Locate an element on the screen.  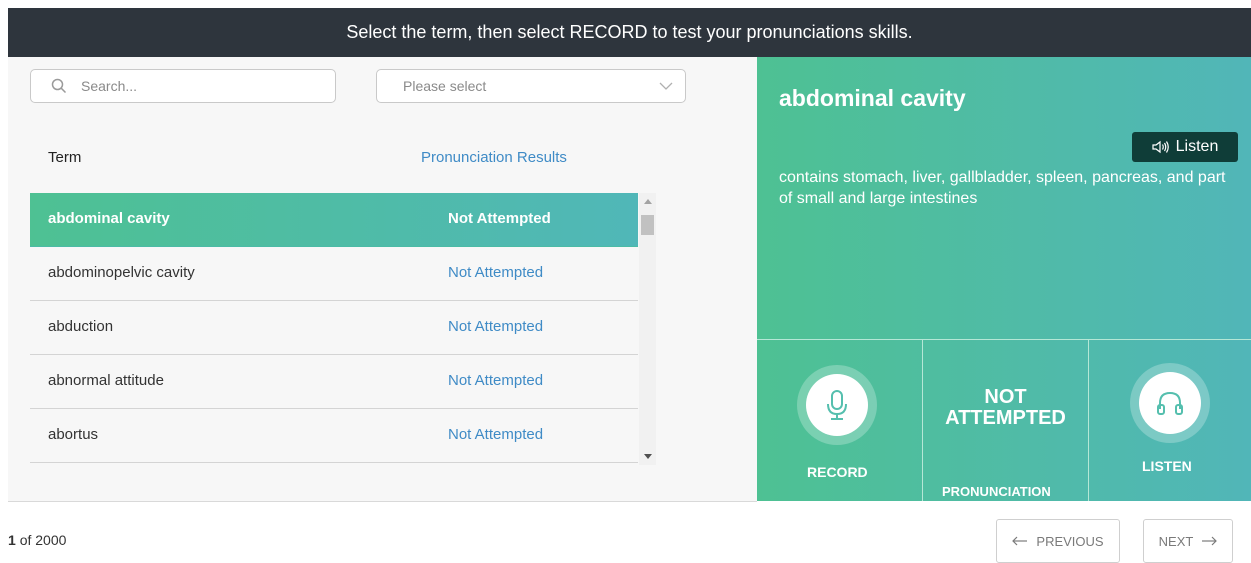
term-row: abduction Not Attempted is located at coordinates (334, 328).